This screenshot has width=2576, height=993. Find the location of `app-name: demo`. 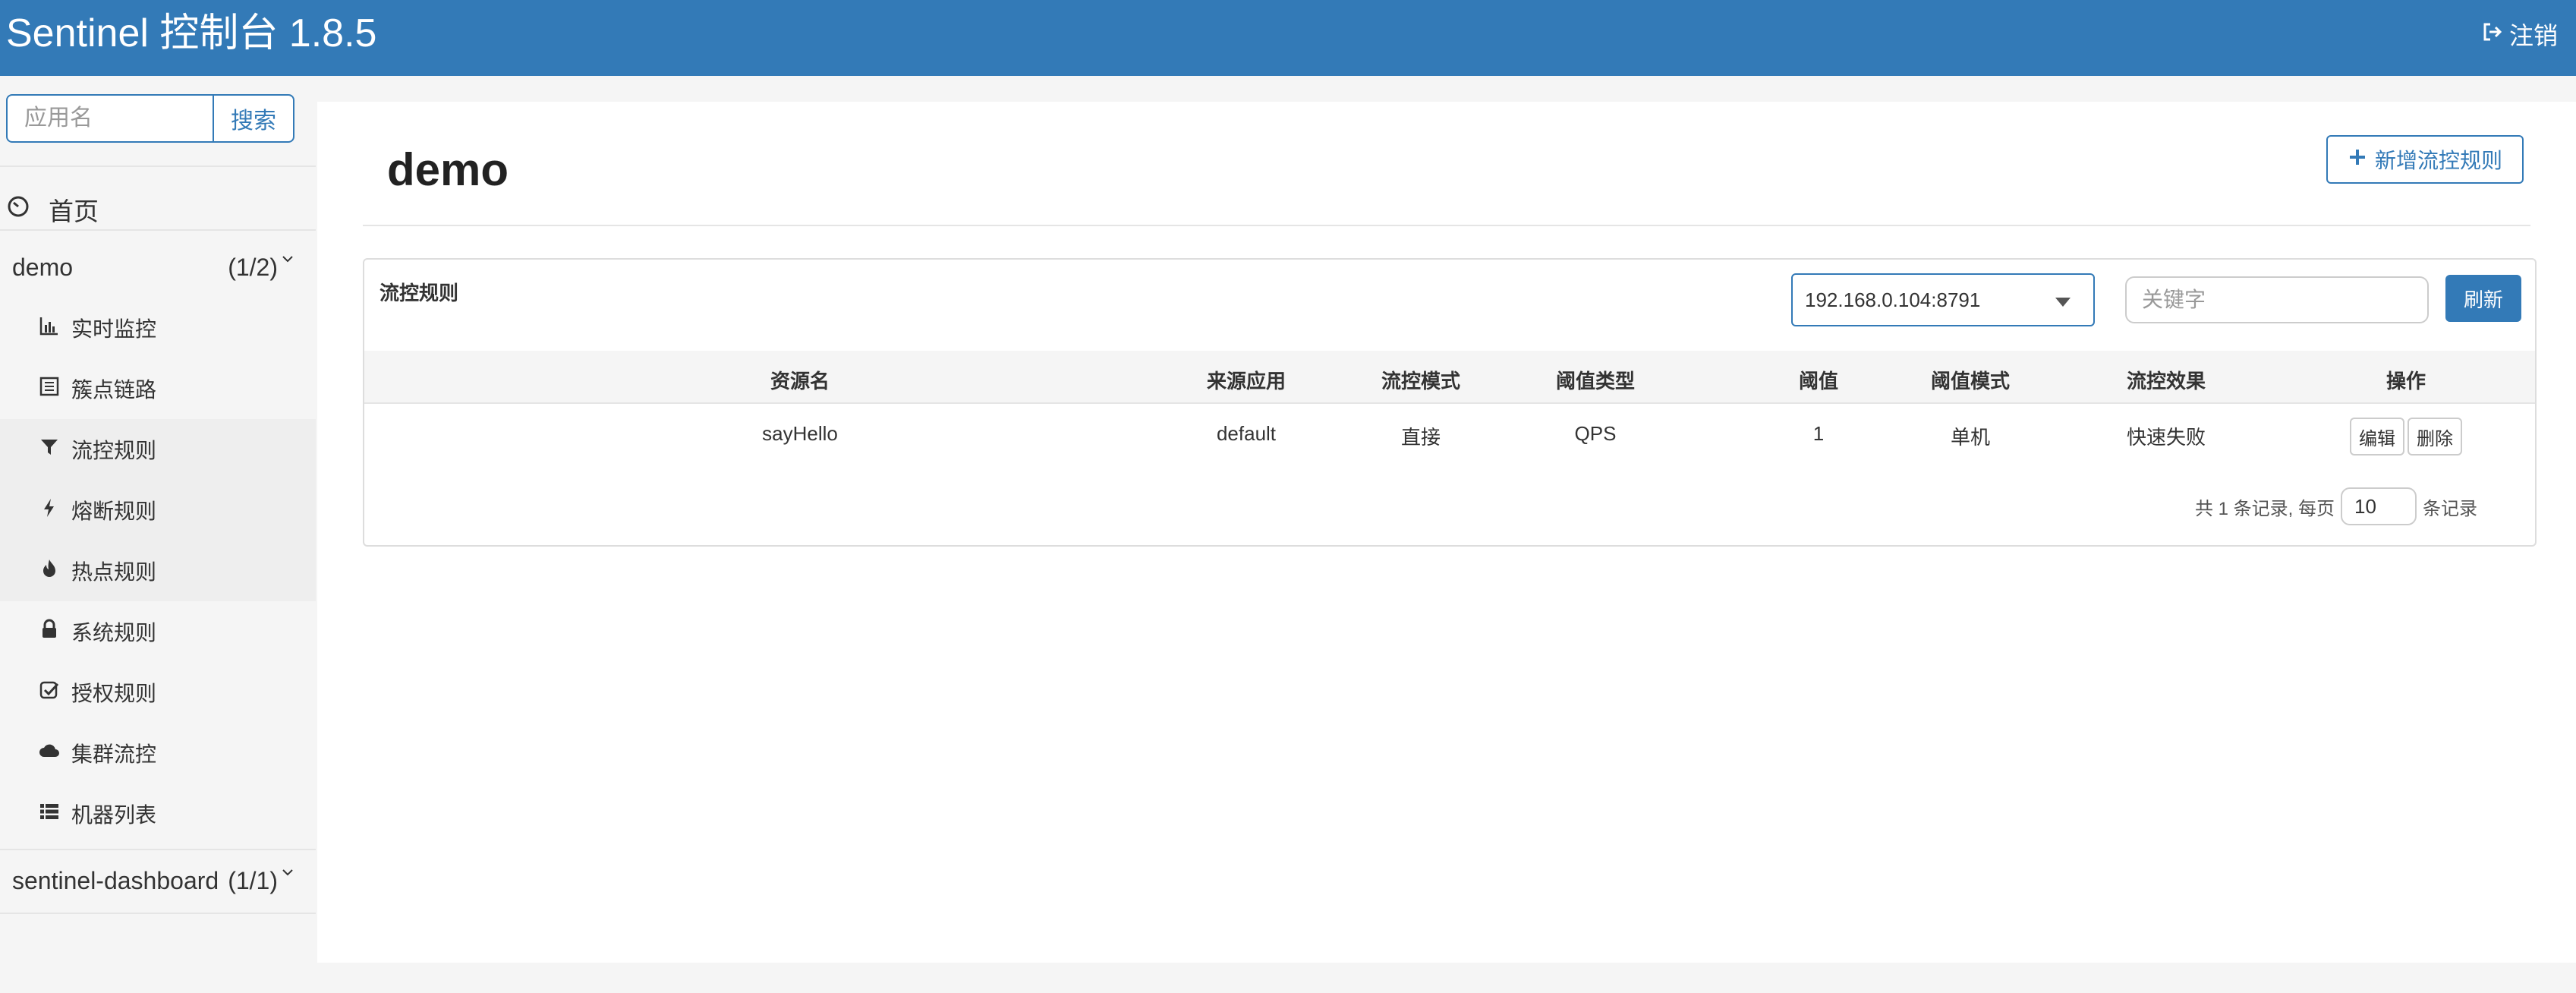

app-name: demo is located at coordinates (43, 267).